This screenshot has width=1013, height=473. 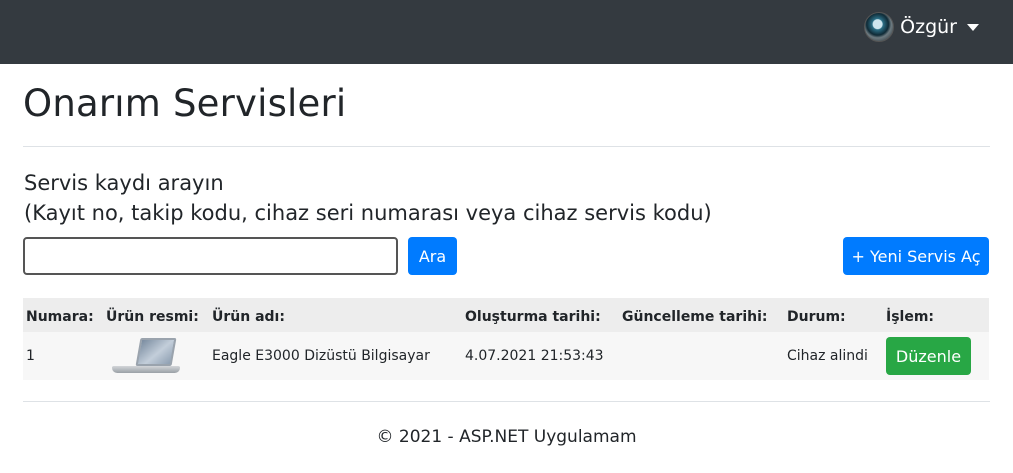 I want to click on divider, so click(x=506, y=146).